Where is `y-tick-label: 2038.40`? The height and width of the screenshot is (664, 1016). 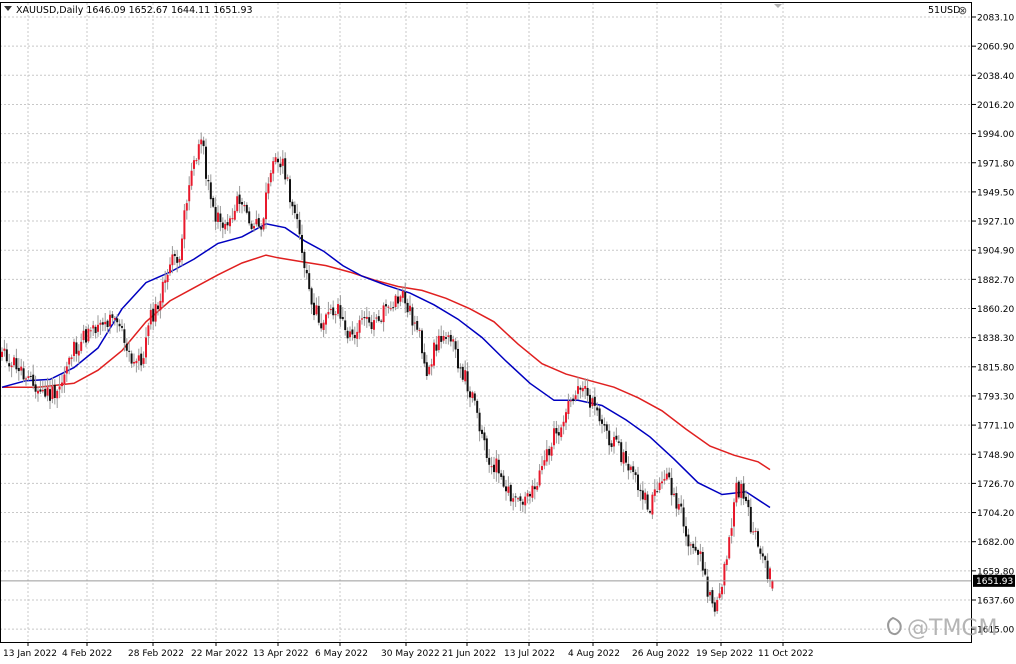 y-tick-label: 2038.40 is located at coordinates (995, 77).